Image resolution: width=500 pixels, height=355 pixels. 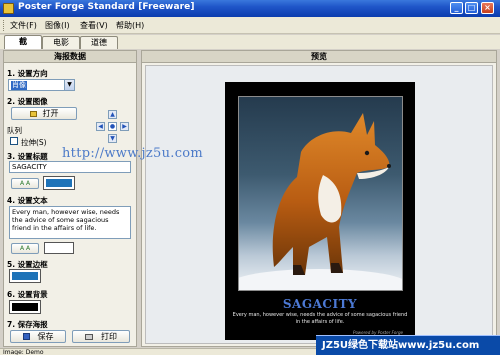 I want to click on minimize-button: _, so click(x=456, y=8).